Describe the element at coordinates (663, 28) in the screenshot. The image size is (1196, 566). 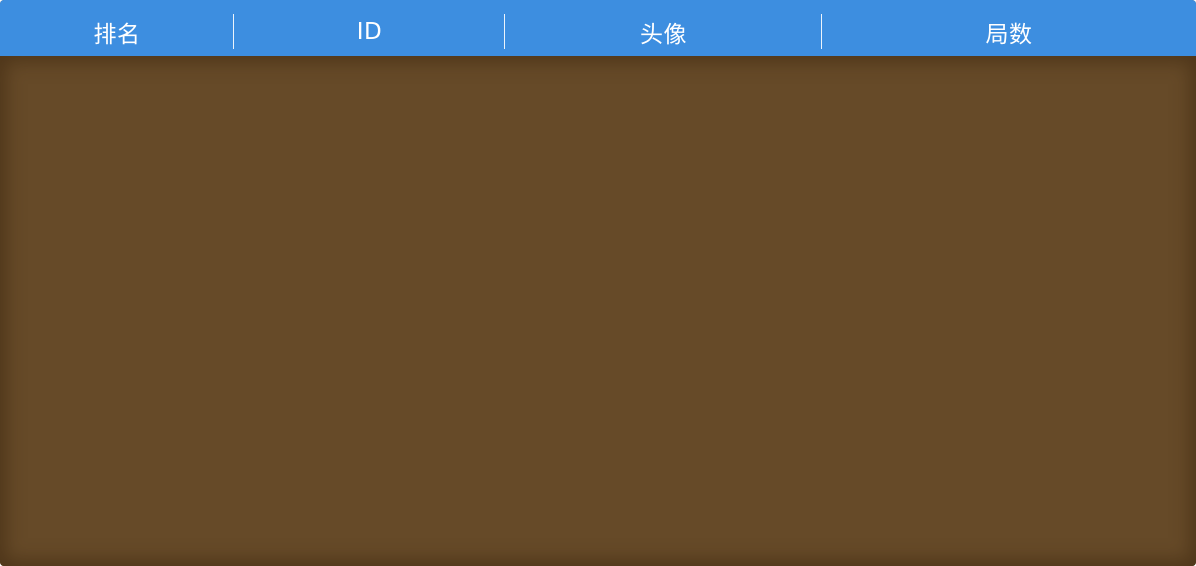
I see `column-header-avatar: 头像` at that location.